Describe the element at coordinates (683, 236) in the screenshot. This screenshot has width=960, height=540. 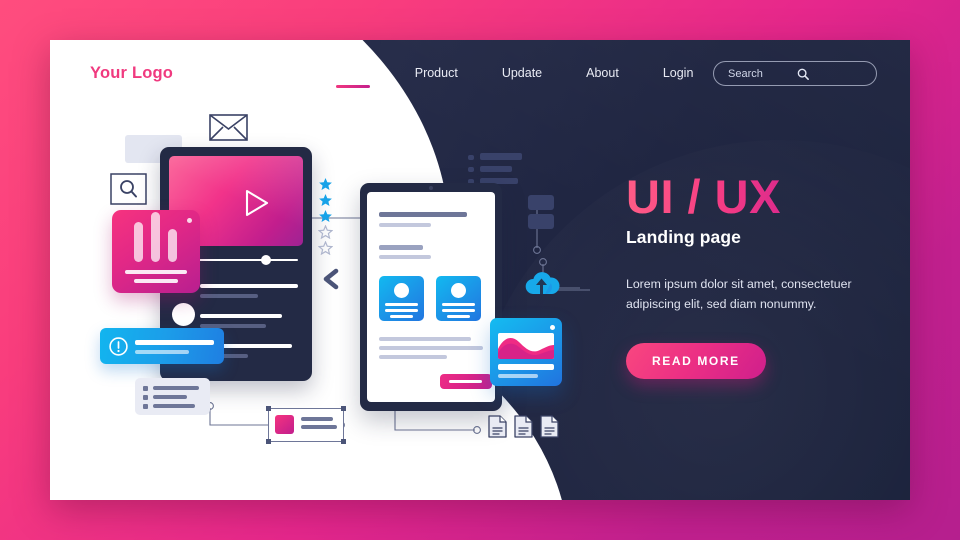
I see `page-subtitle: Landing page` at that location.